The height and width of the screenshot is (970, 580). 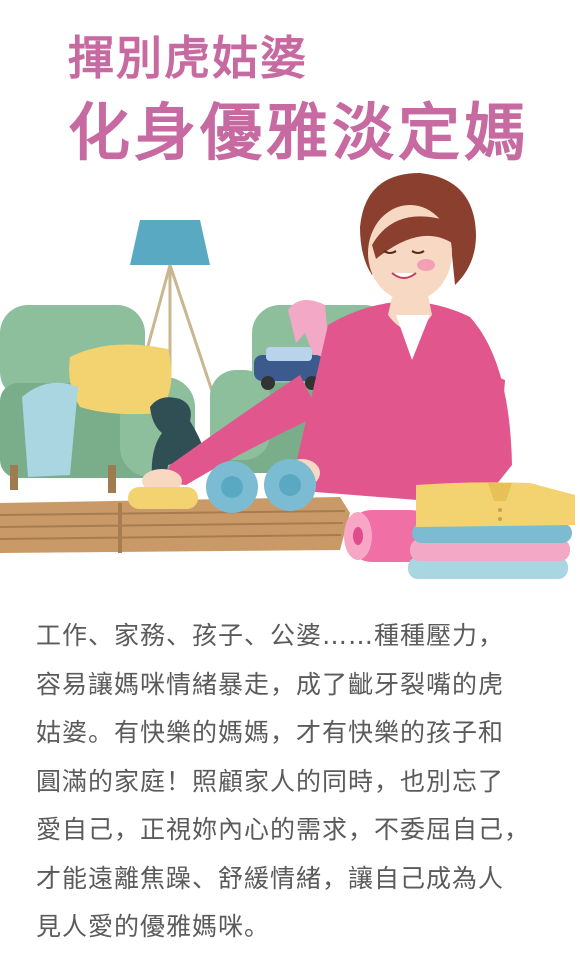 What do you see at coordinates (491, 530) in the screenshot?
I see `folded-shirts-stack` at bounding box center [491, 530].